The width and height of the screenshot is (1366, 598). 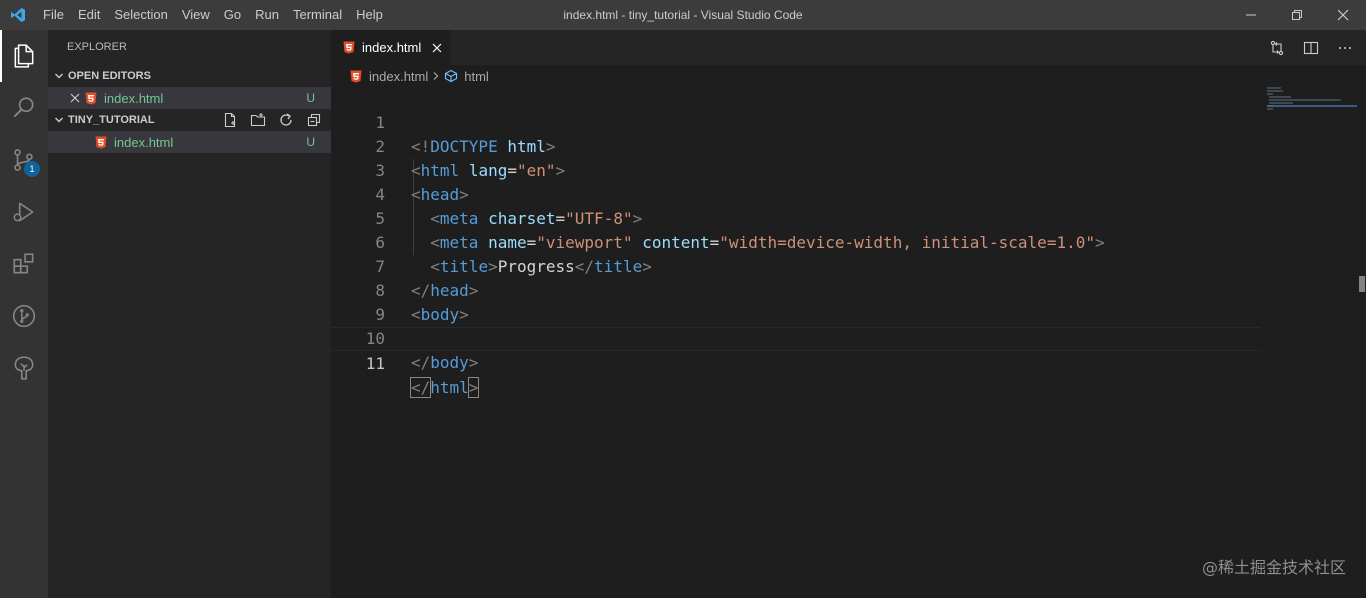 I want to click on tree-filename: index.html, so click(x=144, y=142).